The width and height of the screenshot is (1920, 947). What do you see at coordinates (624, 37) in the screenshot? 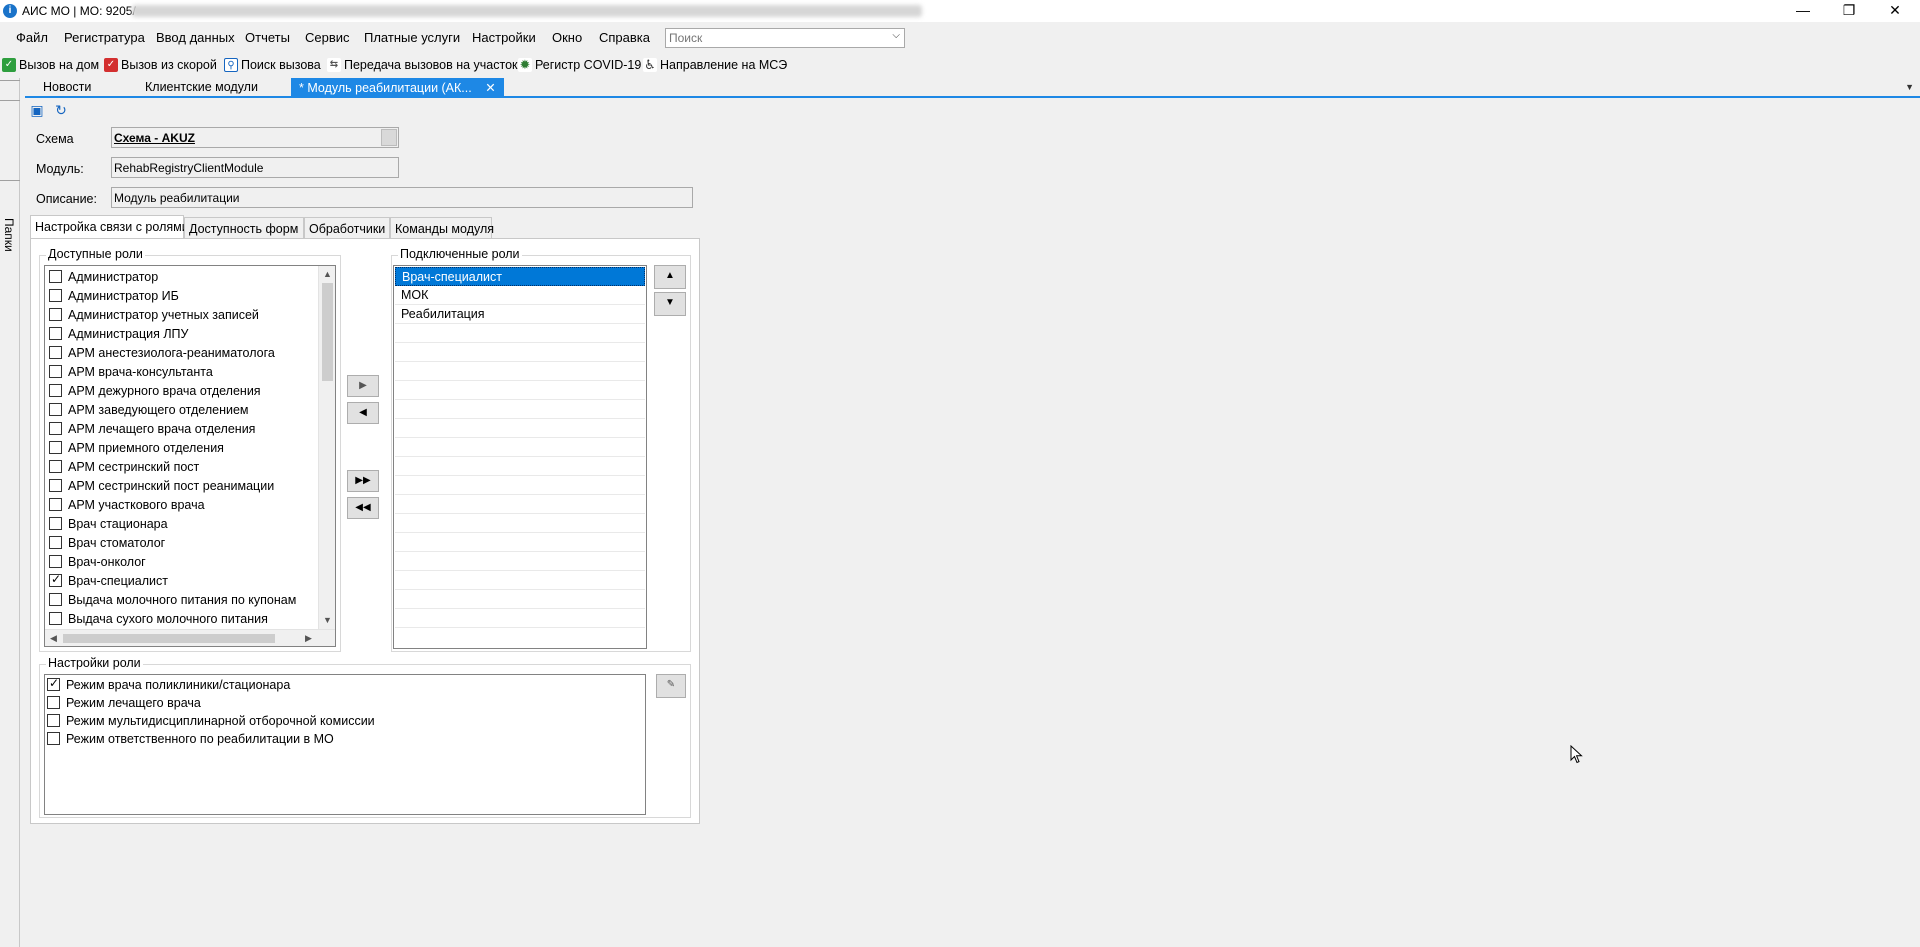
I see `menu-help: Справка` at bounding box center [624, 37].